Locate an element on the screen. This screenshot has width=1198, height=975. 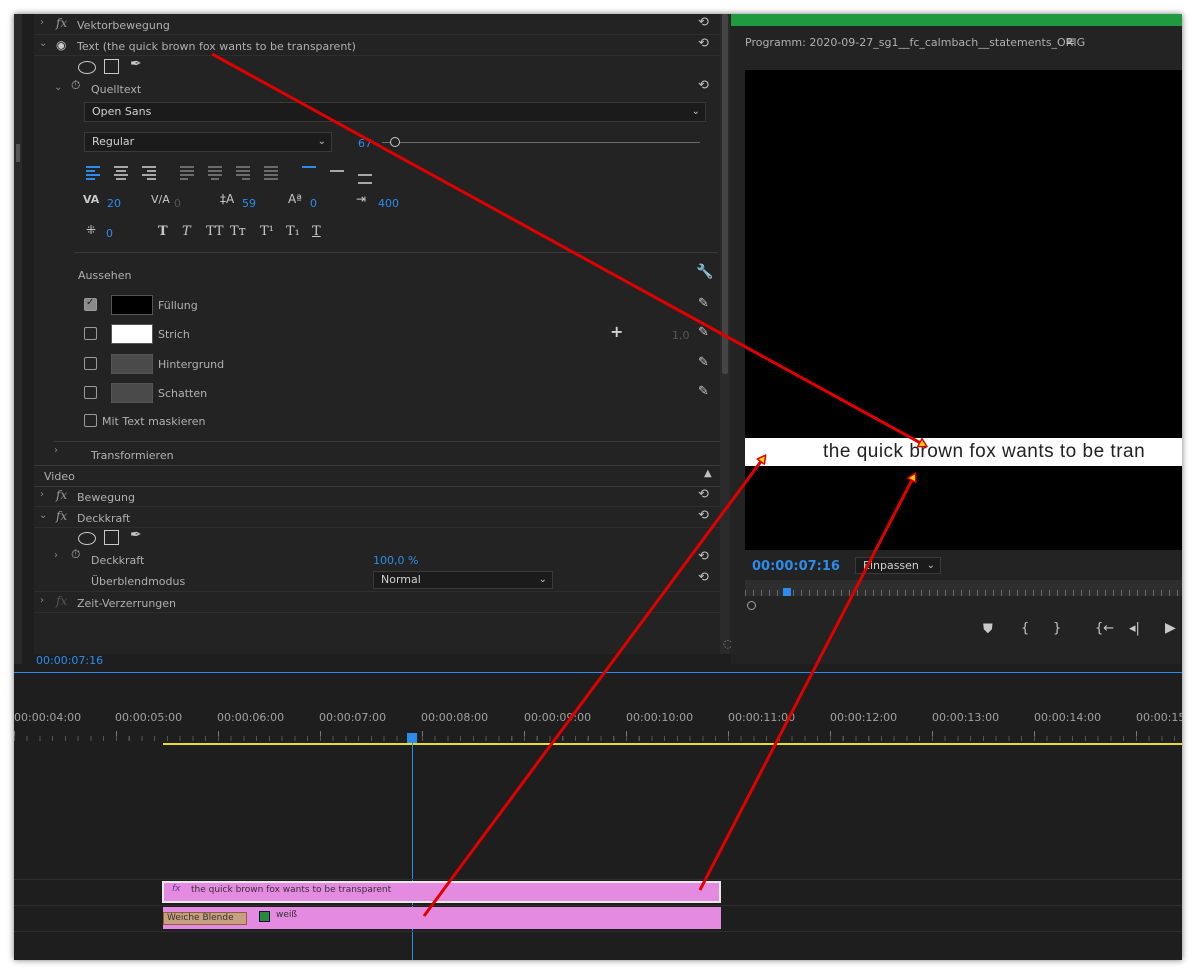
arrow-caption-center is located at coordinates (806, 682).